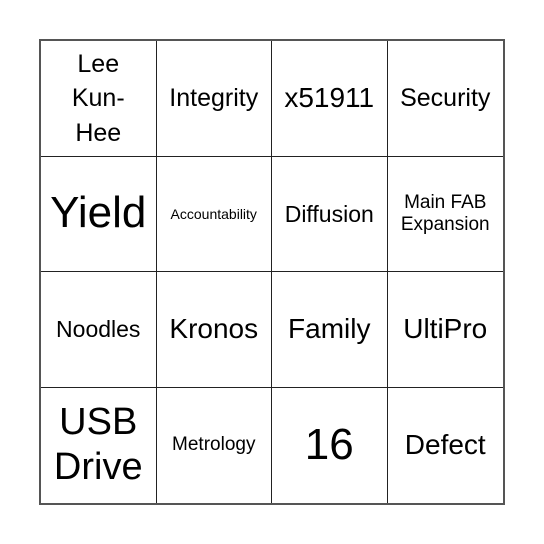 The height and width of the screenshot is (544, 544). I want to click on cell-text: Kronos, so click(214, 329).